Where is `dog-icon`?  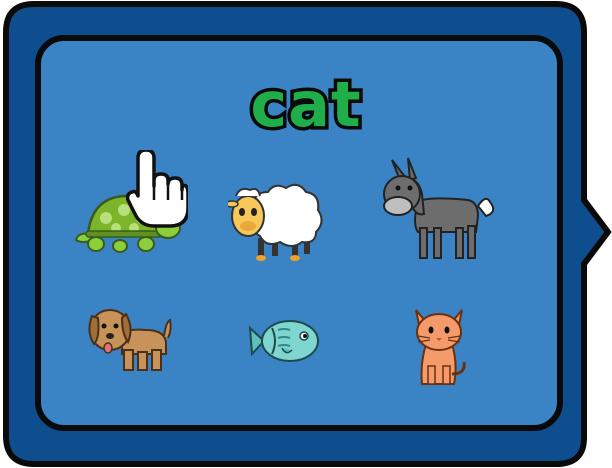
dog-icon is located at coordinates (130, 340).